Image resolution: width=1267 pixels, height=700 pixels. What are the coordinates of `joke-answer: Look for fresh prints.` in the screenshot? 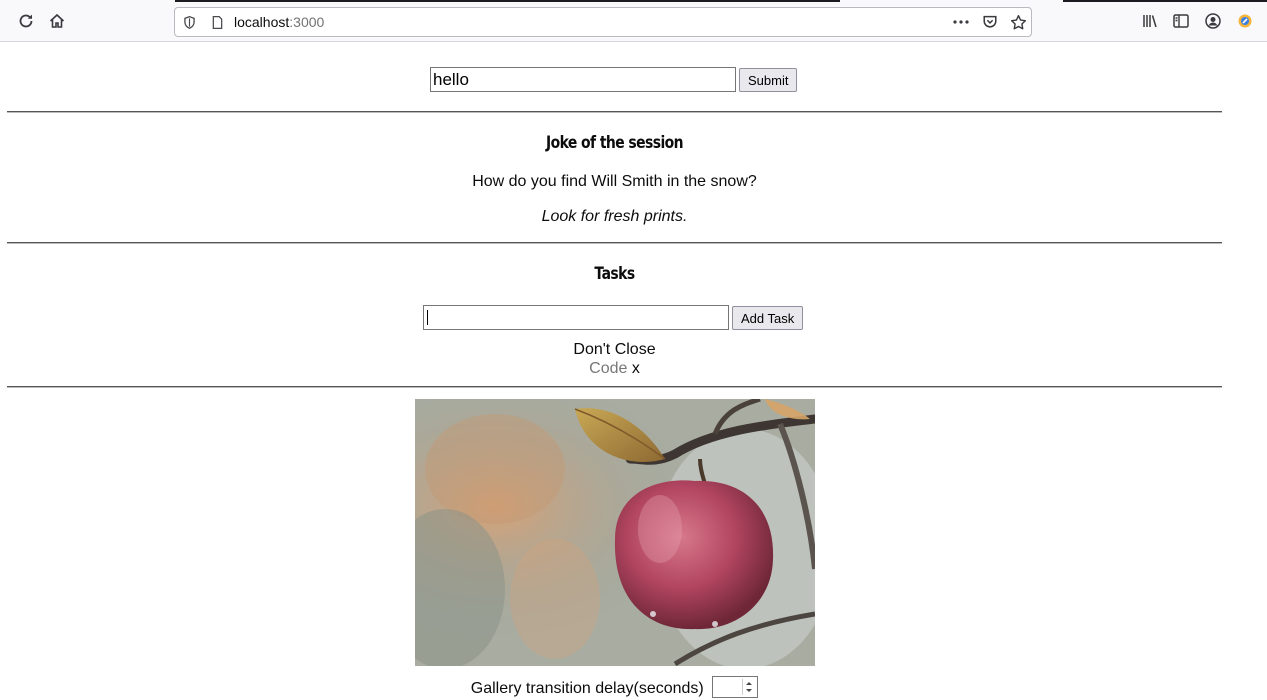 It's located at (614, 216).